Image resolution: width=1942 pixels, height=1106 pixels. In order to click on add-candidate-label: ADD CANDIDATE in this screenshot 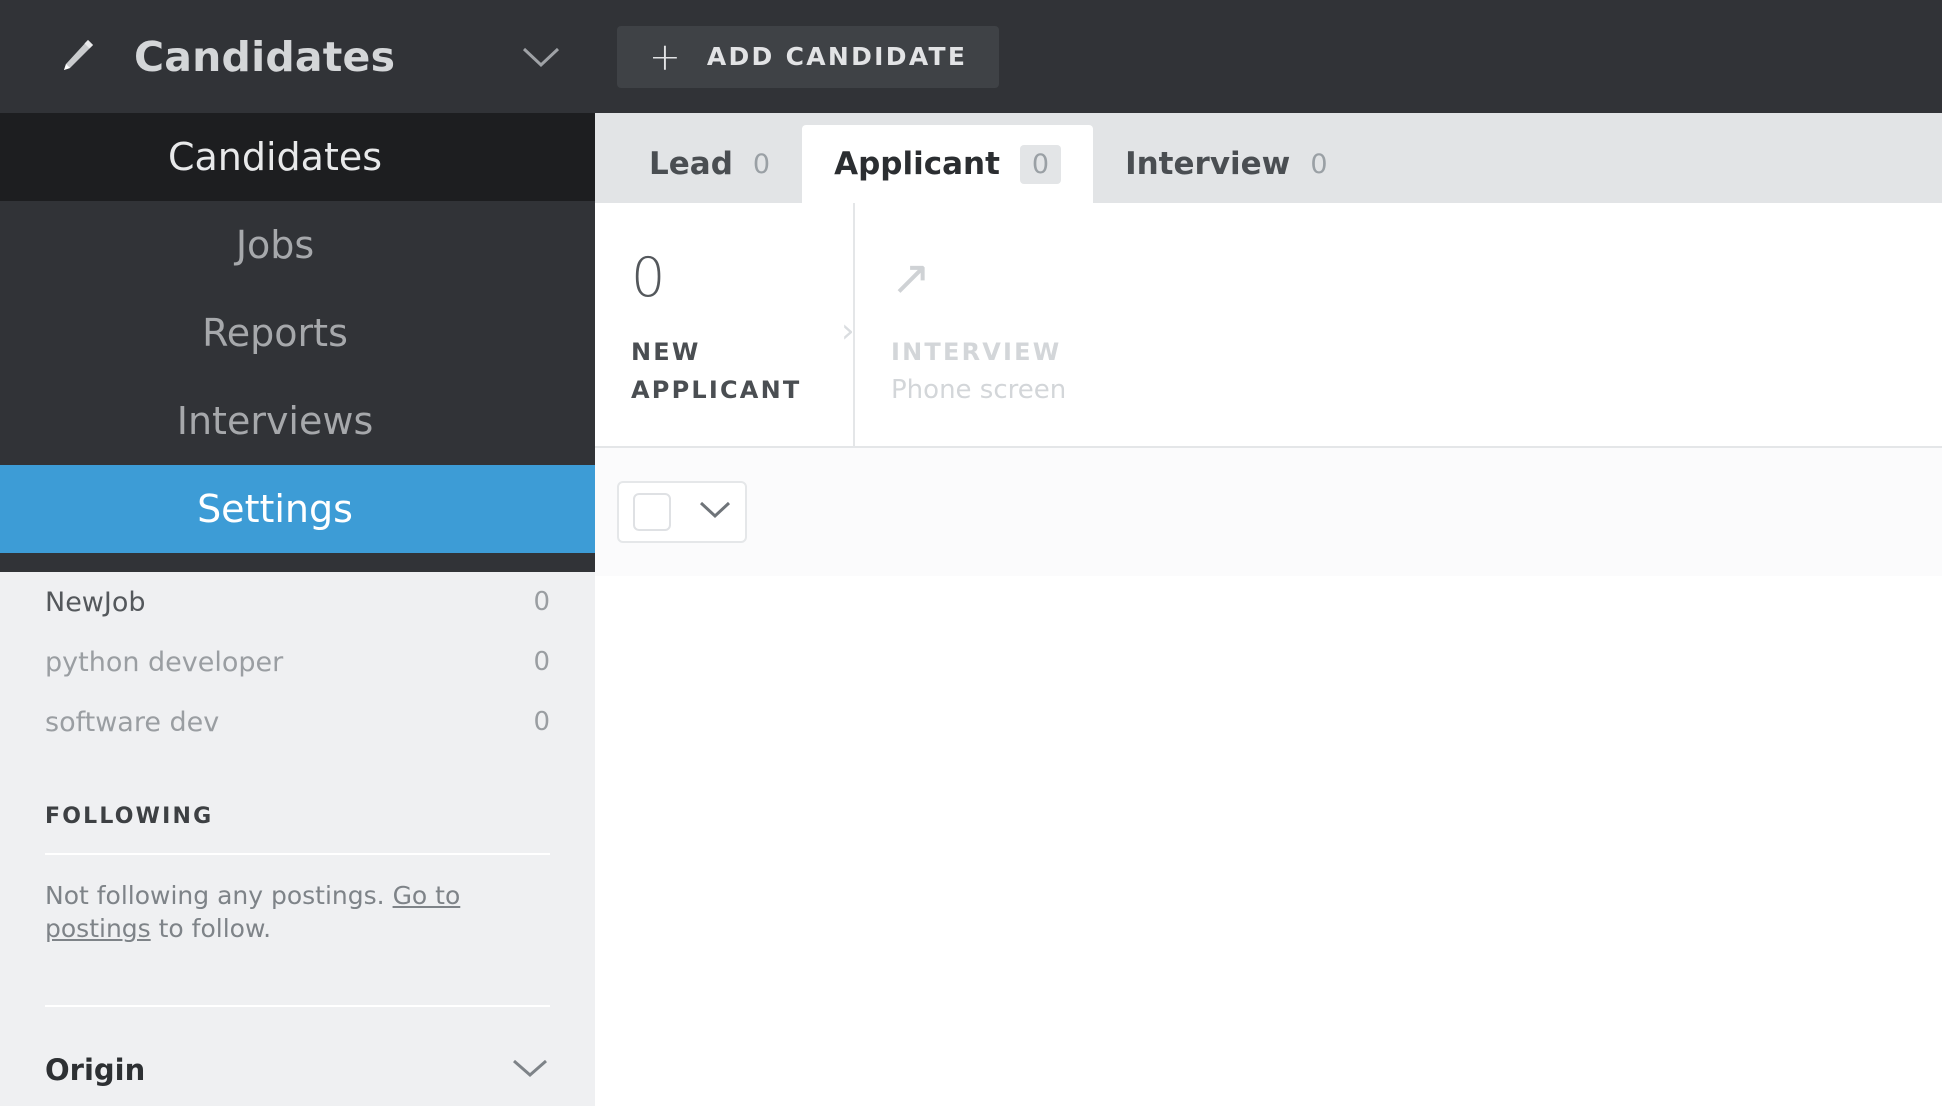, I will do `click(837, 56)`.